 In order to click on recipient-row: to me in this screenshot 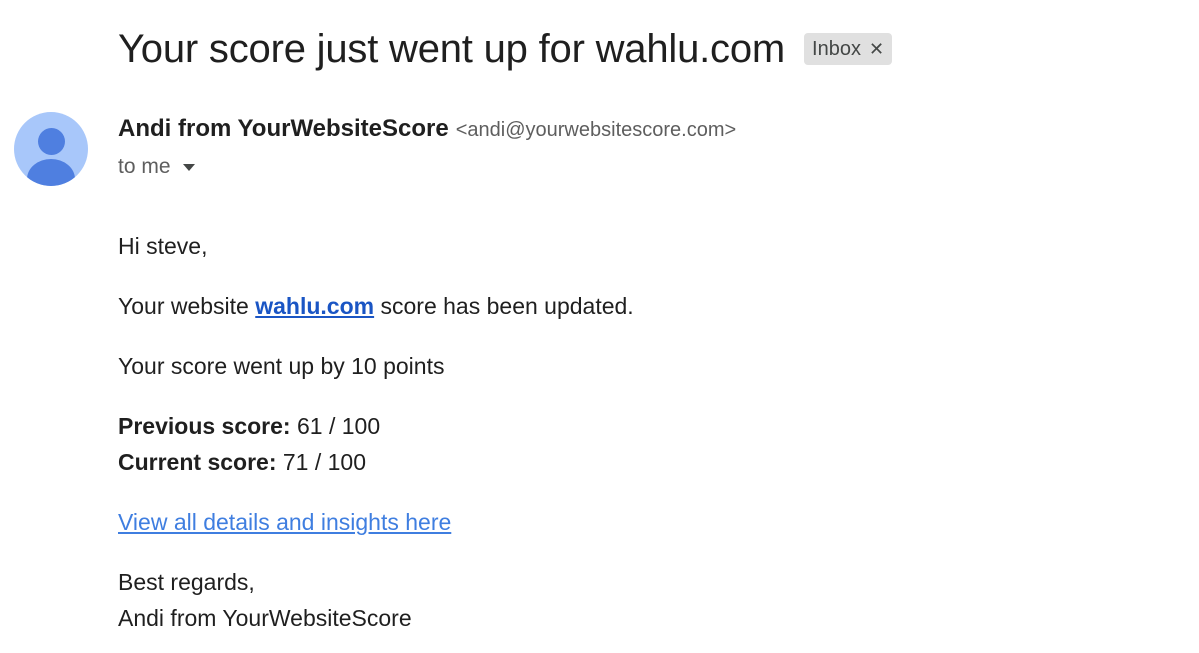, I will do `click(156, 167)`.